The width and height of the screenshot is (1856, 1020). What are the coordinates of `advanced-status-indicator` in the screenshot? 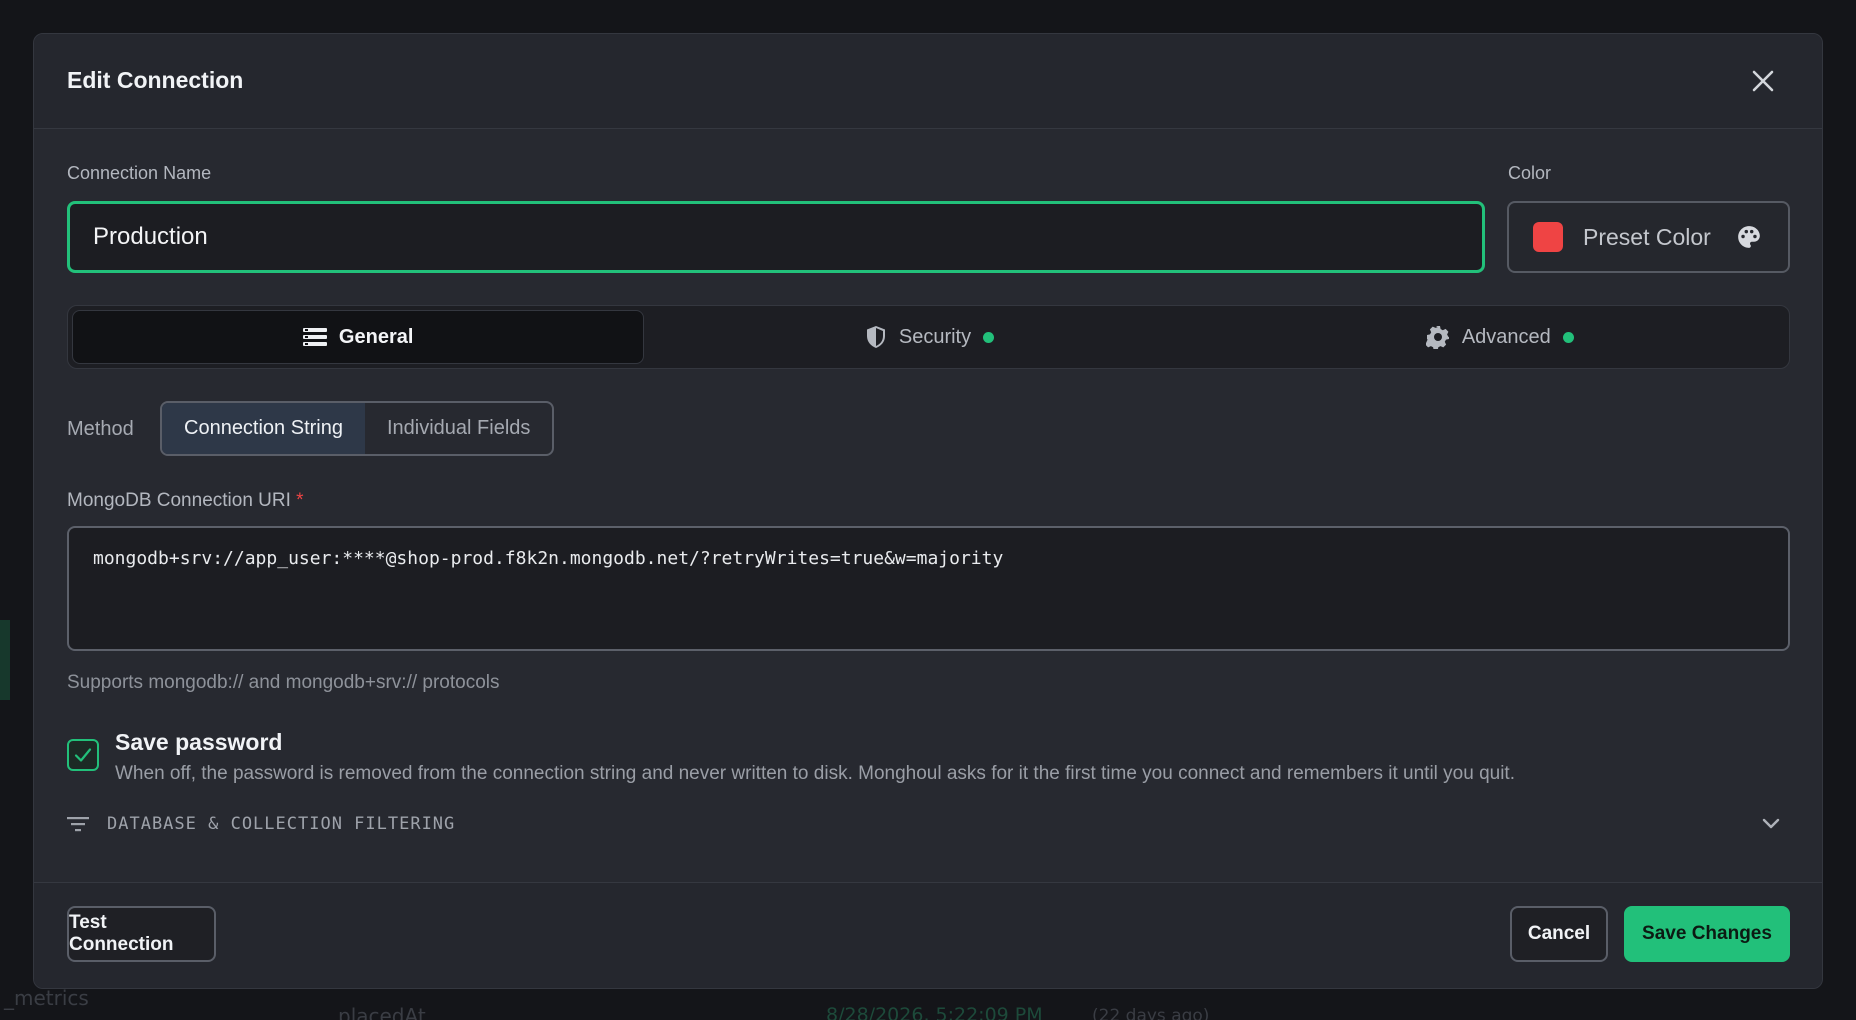 It's located at (1568, 337).